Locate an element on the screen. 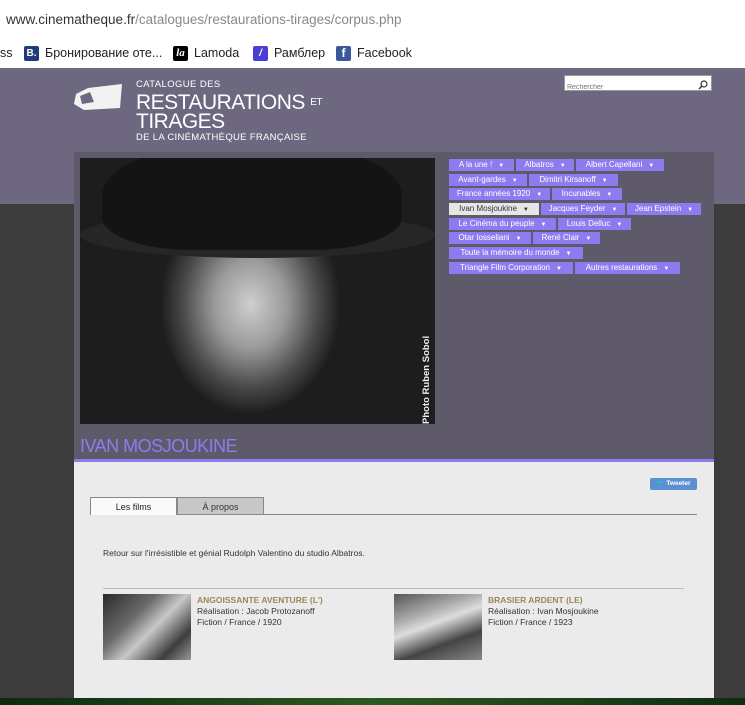 This screenshot has height=705, width=745. menu-item-incunables: Incunables ▼ is located at coordinates (587, 194).